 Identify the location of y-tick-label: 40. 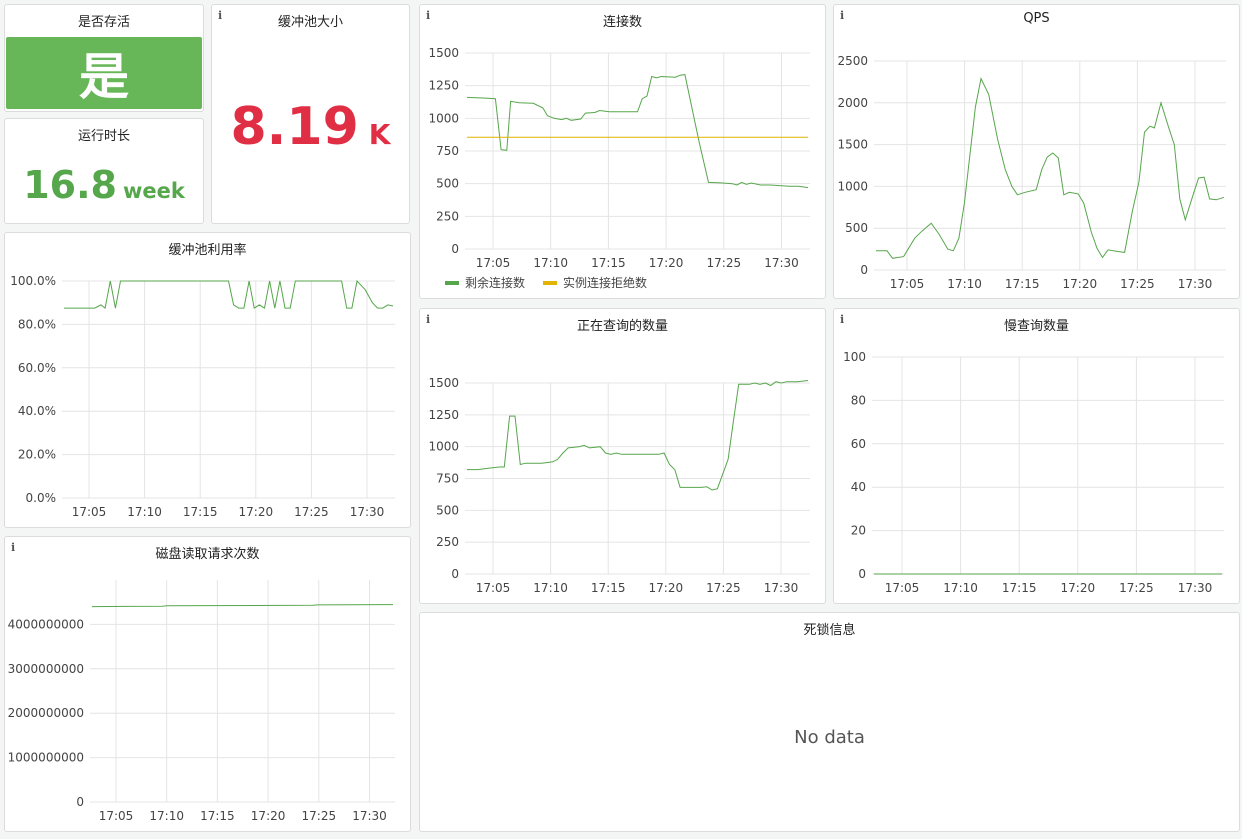
(858, 487).